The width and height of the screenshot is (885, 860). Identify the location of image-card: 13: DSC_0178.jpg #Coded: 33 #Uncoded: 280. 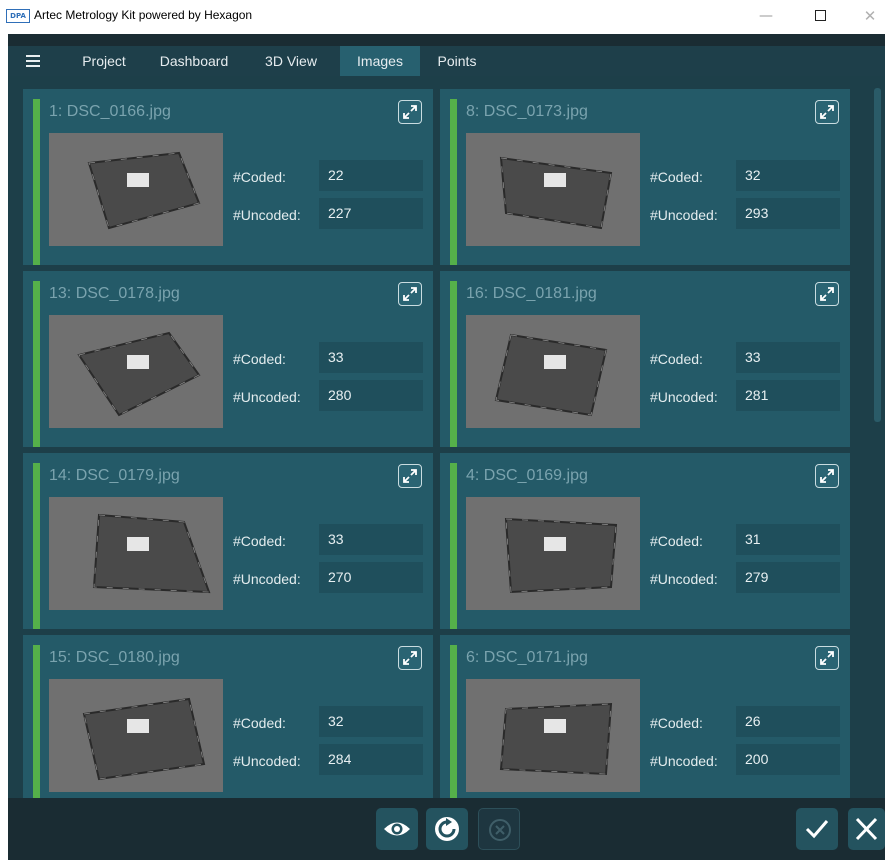
(228, 359).